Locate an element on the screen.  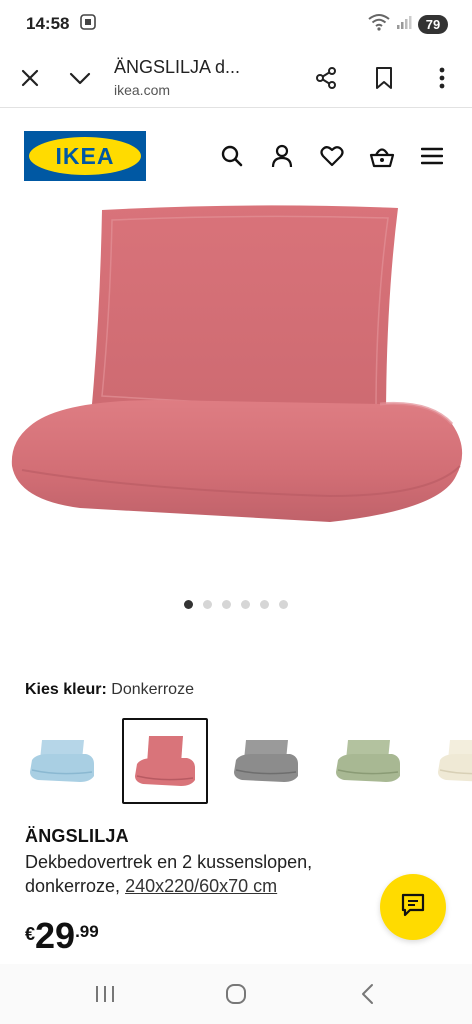
chevron-down-icon is located at coordinates (80, 78).